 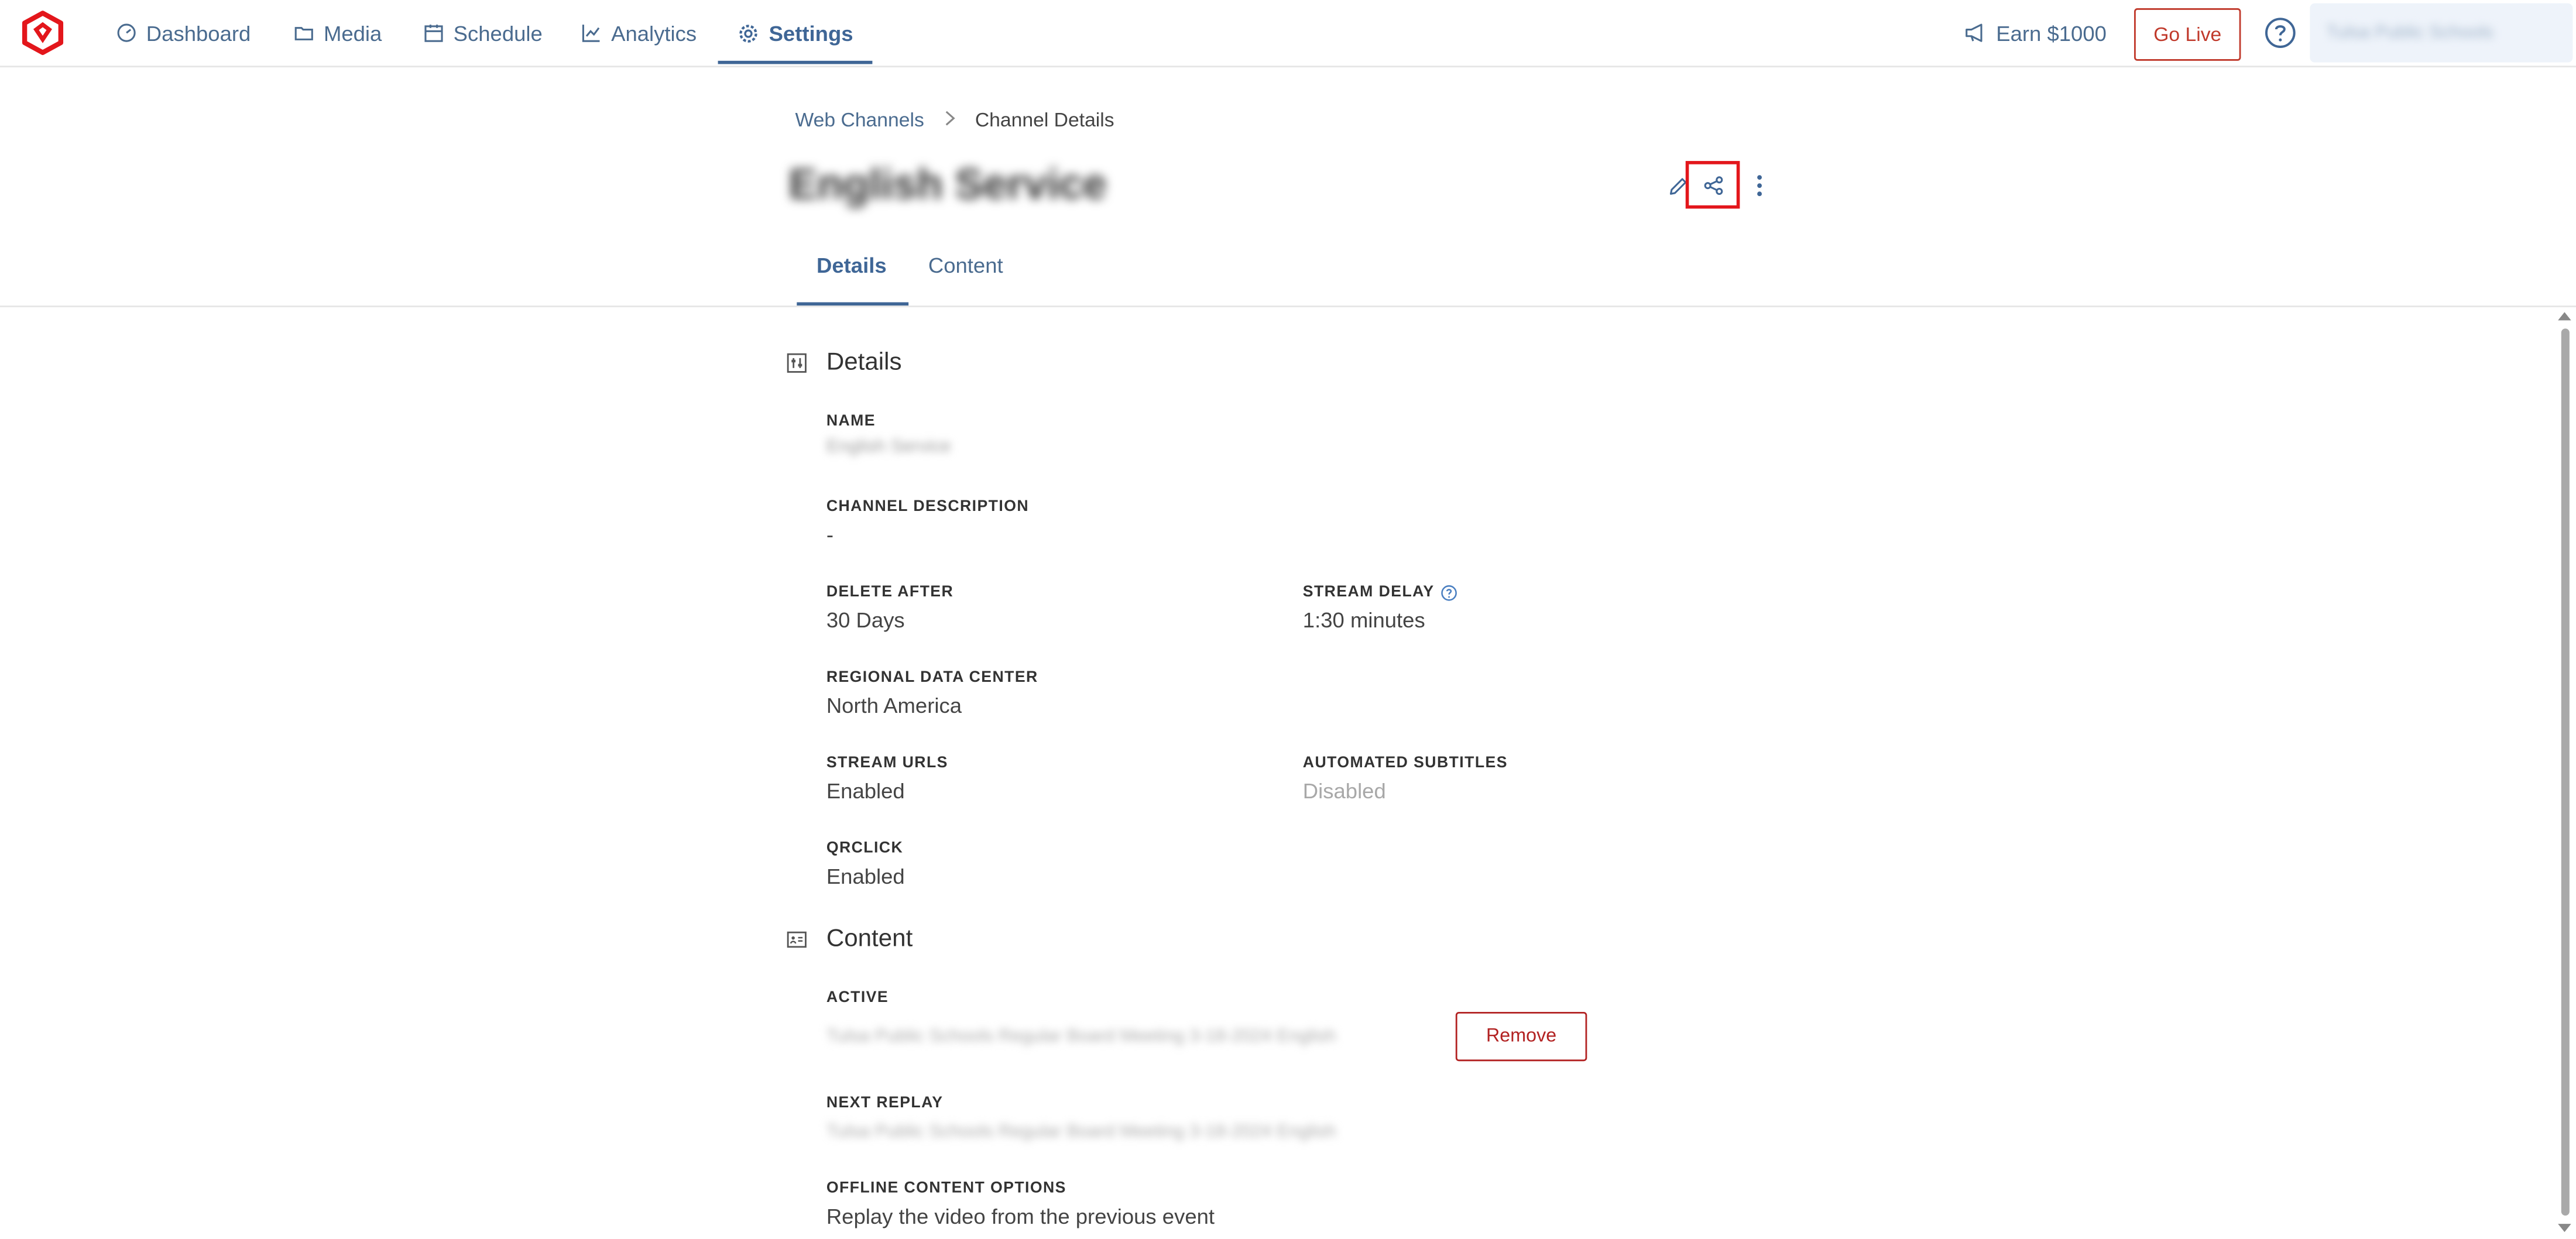 What do you see at coordinates (966, 265) in the screenshot?
I see `tab-content: Content` at bounding box center [966, 265].